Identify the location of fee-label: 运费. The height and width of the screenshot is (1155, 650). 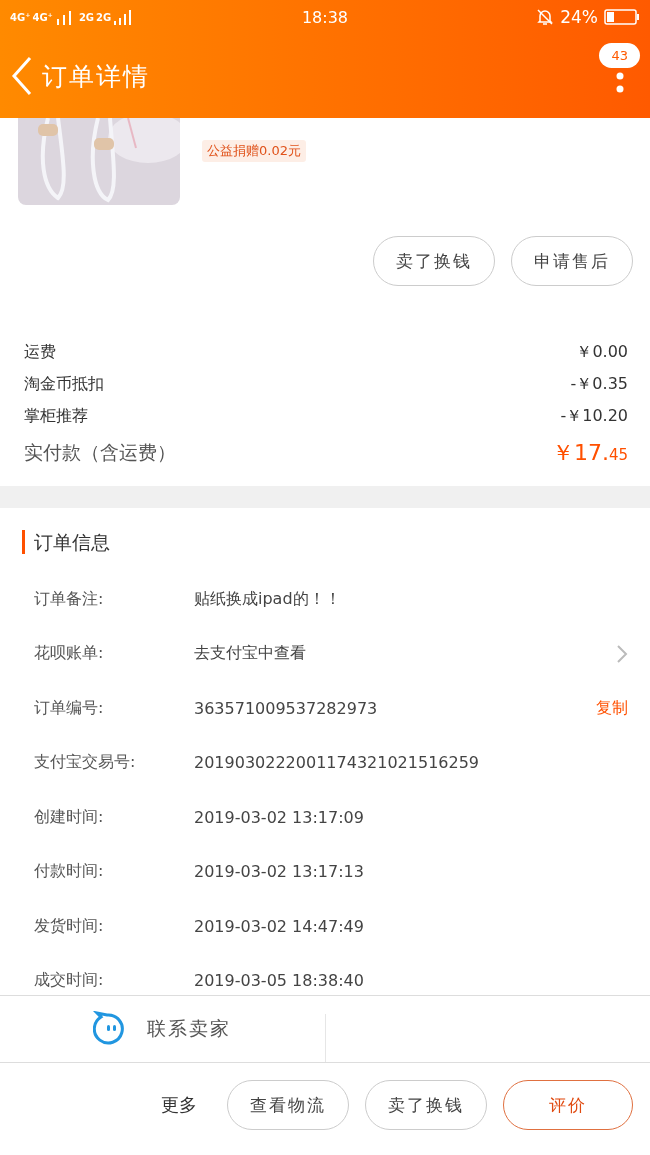
(40, 352).